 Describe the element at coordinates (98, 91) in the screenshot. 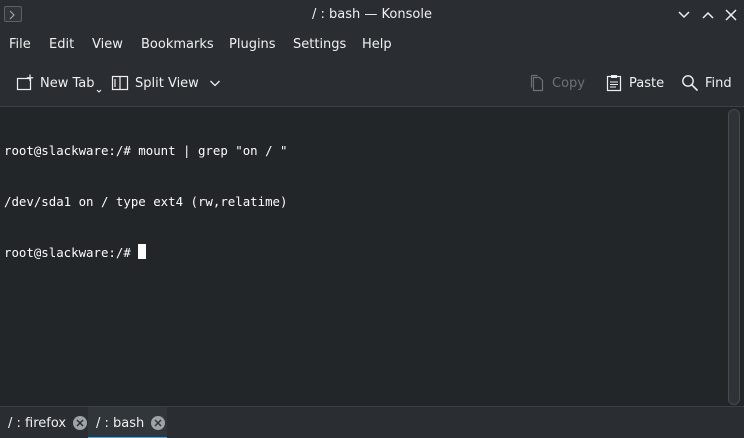

I see `dropdown-arrow-icon` at that location.